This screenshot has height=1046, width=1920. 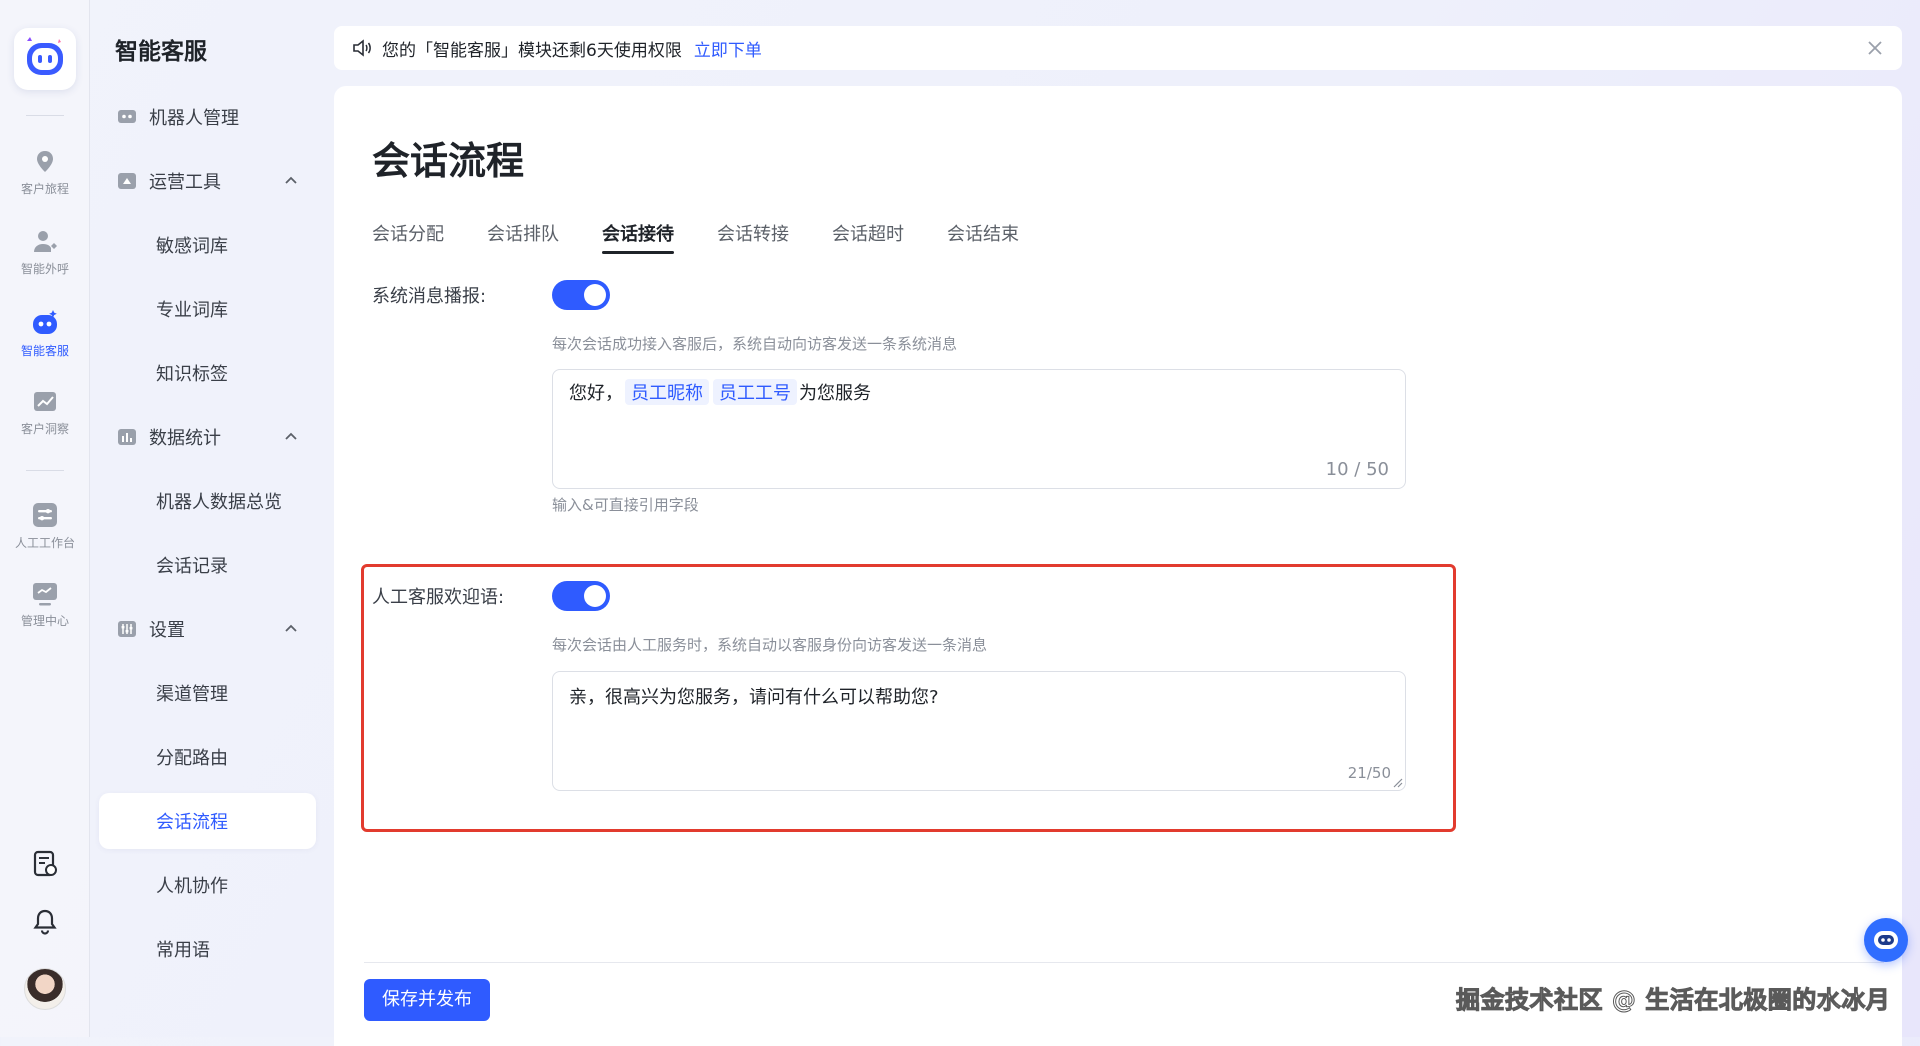 I want to click on menu-label: 知识标签, so click(x=192, y=374).